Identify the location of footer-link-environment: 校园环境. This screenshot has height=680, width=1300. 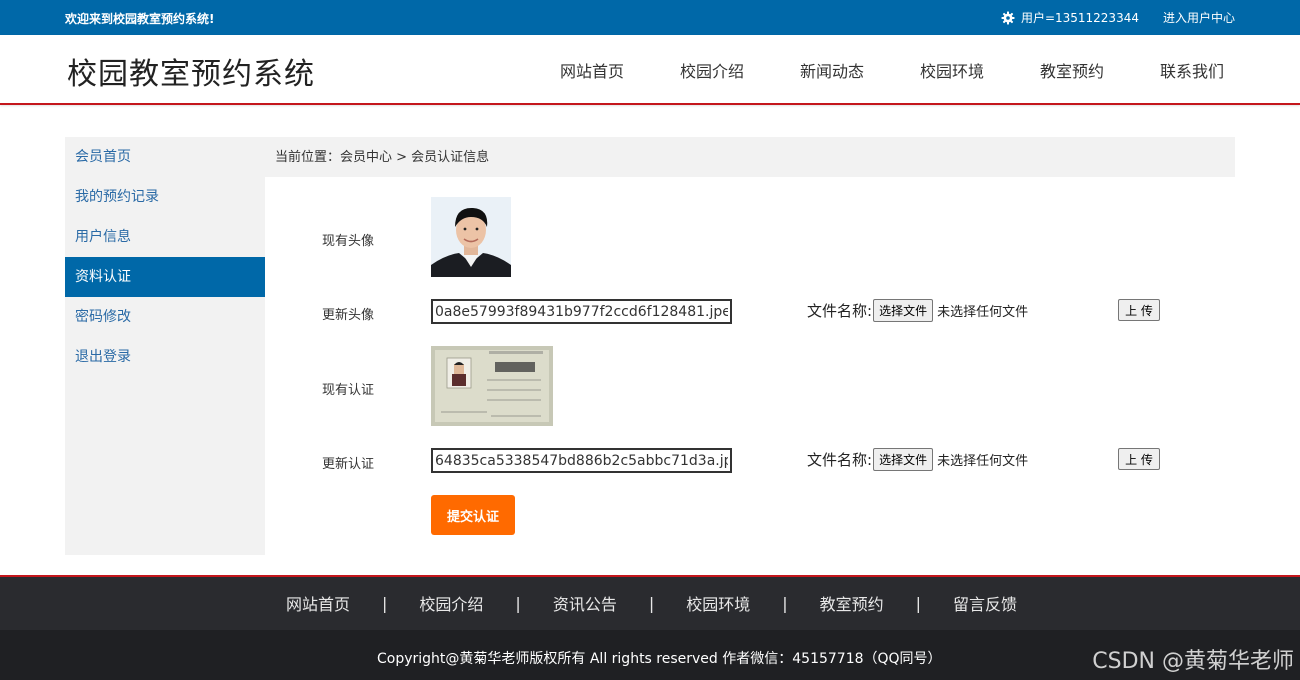
(718, 603).